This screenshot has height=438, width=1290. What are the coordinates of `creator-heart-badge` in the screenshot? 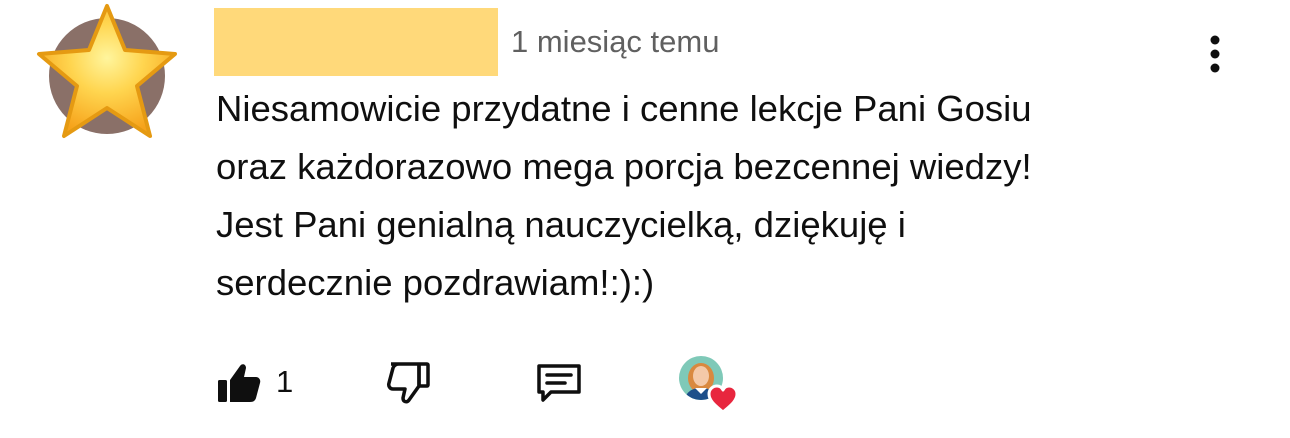 It's located at (709, 384).